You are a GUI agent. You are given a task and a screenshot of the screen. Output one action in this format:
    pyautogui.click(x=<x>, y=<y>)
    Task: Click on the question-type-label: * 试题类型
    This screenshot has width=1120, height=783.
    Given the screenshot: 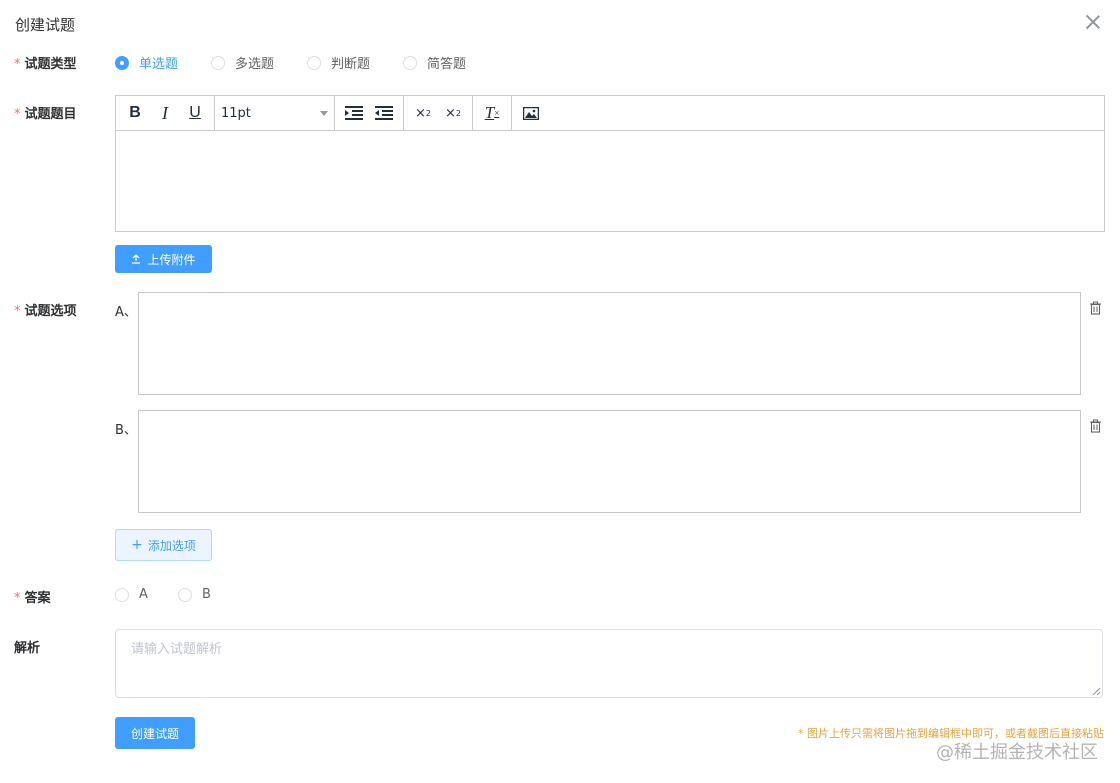 What is the action you would take?
    pyautogui.click(x=45, y=64)
    